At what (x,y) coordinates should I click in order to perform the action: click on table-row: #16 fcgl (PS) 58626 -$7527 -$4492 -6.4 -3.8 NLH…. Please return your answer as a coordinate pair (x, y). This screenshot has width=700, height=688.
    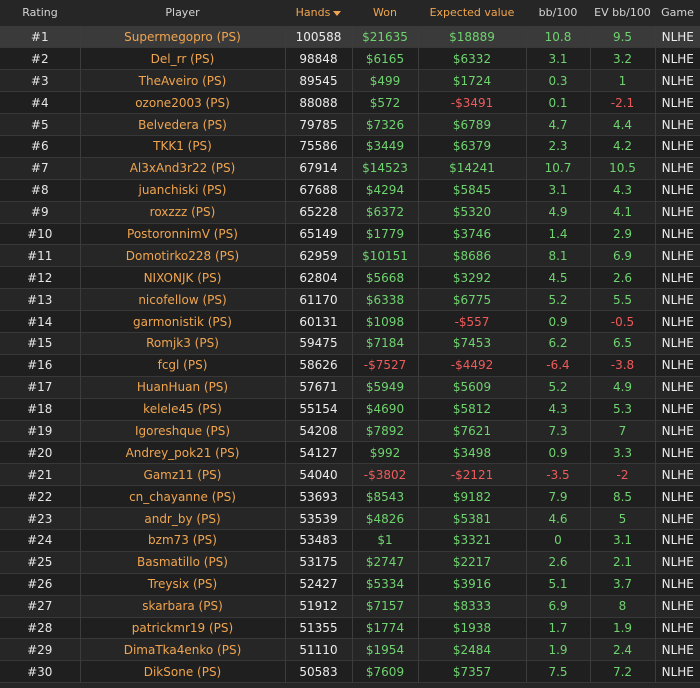
    Looking at the image, I should click on (350, 365).